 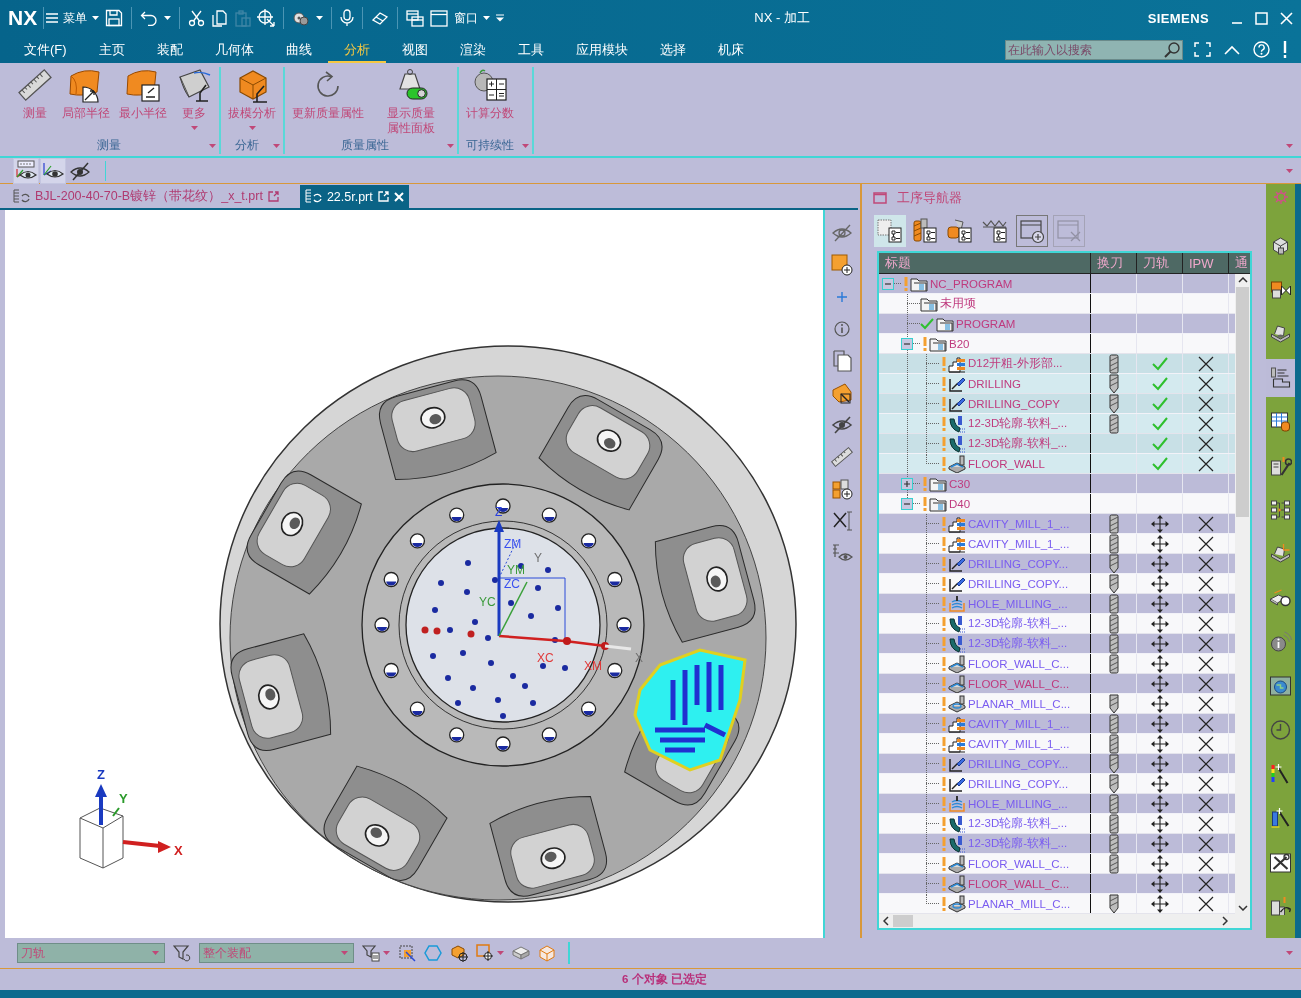 What do you see at coordinates (1057, 464) in the screenshot?
I see `tree-row: FLOOR_WALL` at bounding box center [1057, 464].